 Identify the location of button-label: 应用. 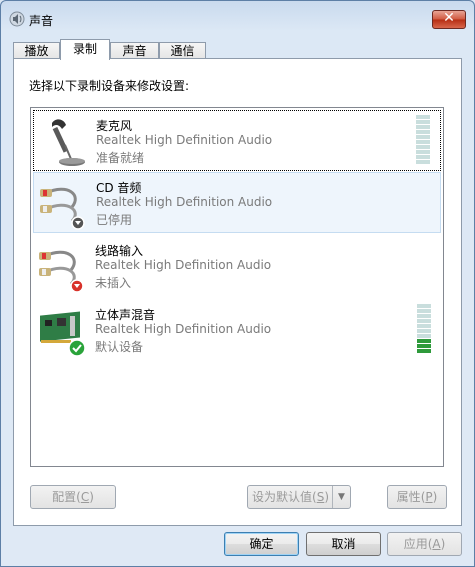
(415, 544).